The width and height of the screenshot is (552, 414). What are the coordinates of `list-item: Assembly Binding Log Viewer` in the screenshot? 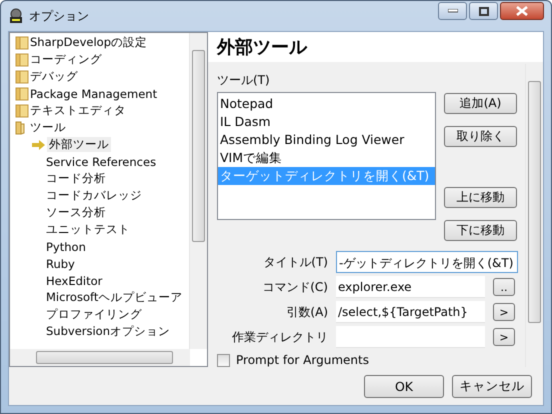 It's located at (326, 140).